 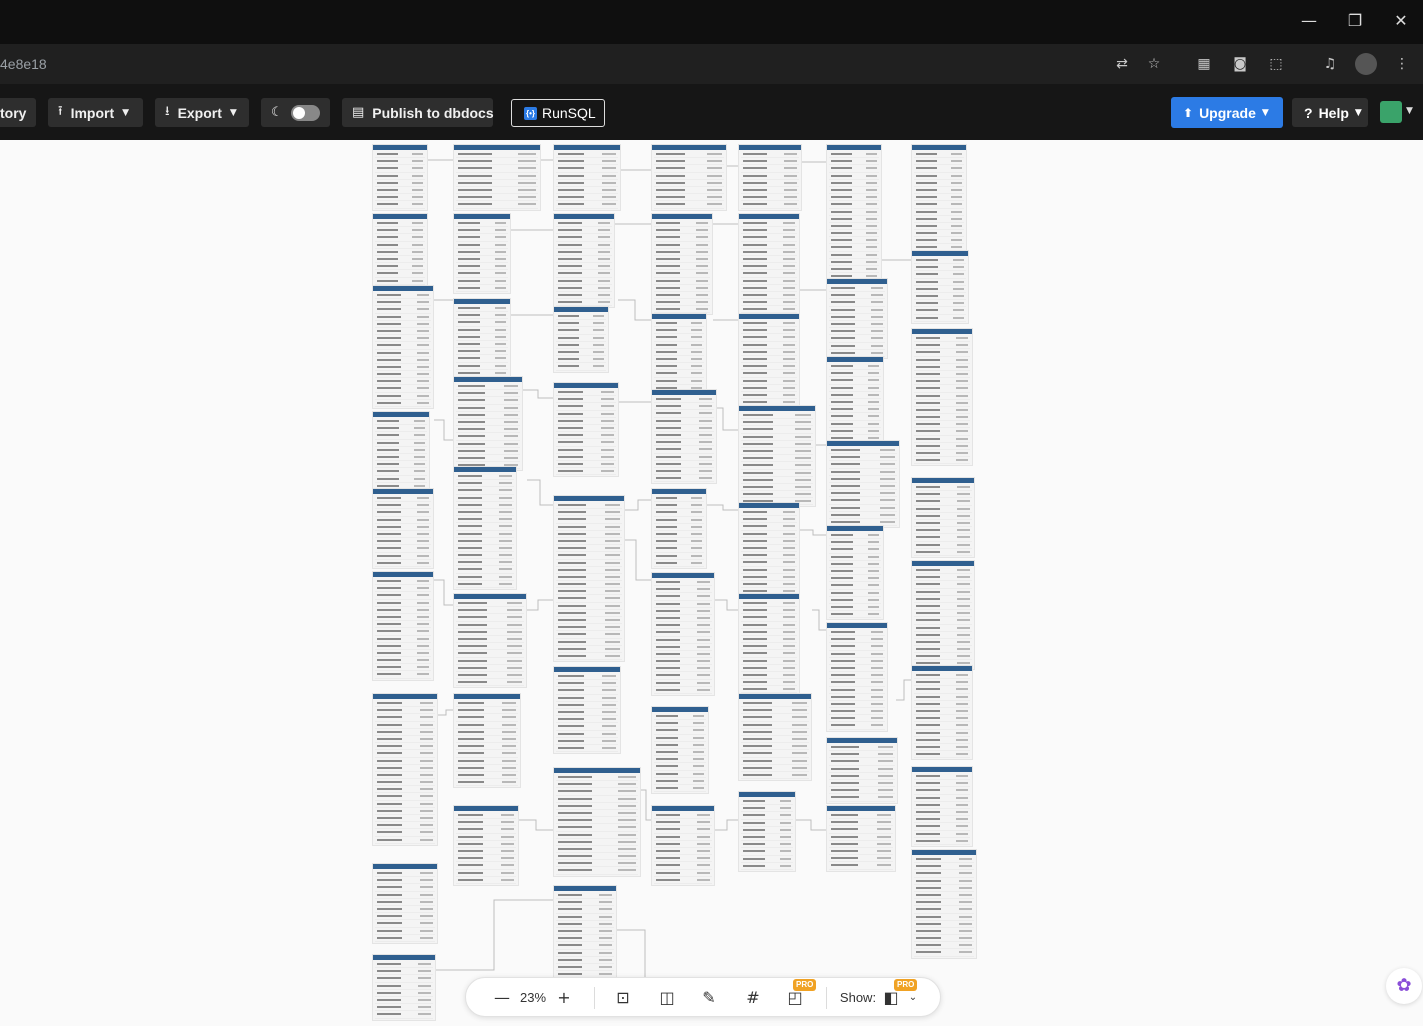 What do you see at coordinates (1330, 112) in the screenshot?
I see `help-button: ? Help ▼` at bounding box center [1330, 112].